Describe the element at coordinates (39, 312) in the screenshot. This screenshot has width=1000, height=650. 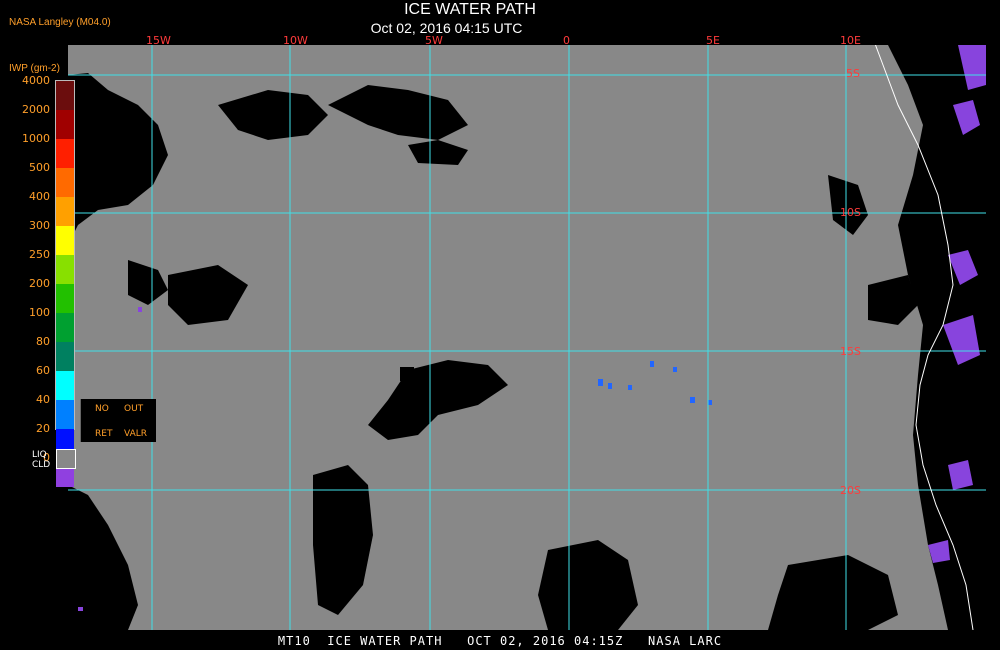
I see `scale-tick-label: 100` at that location.